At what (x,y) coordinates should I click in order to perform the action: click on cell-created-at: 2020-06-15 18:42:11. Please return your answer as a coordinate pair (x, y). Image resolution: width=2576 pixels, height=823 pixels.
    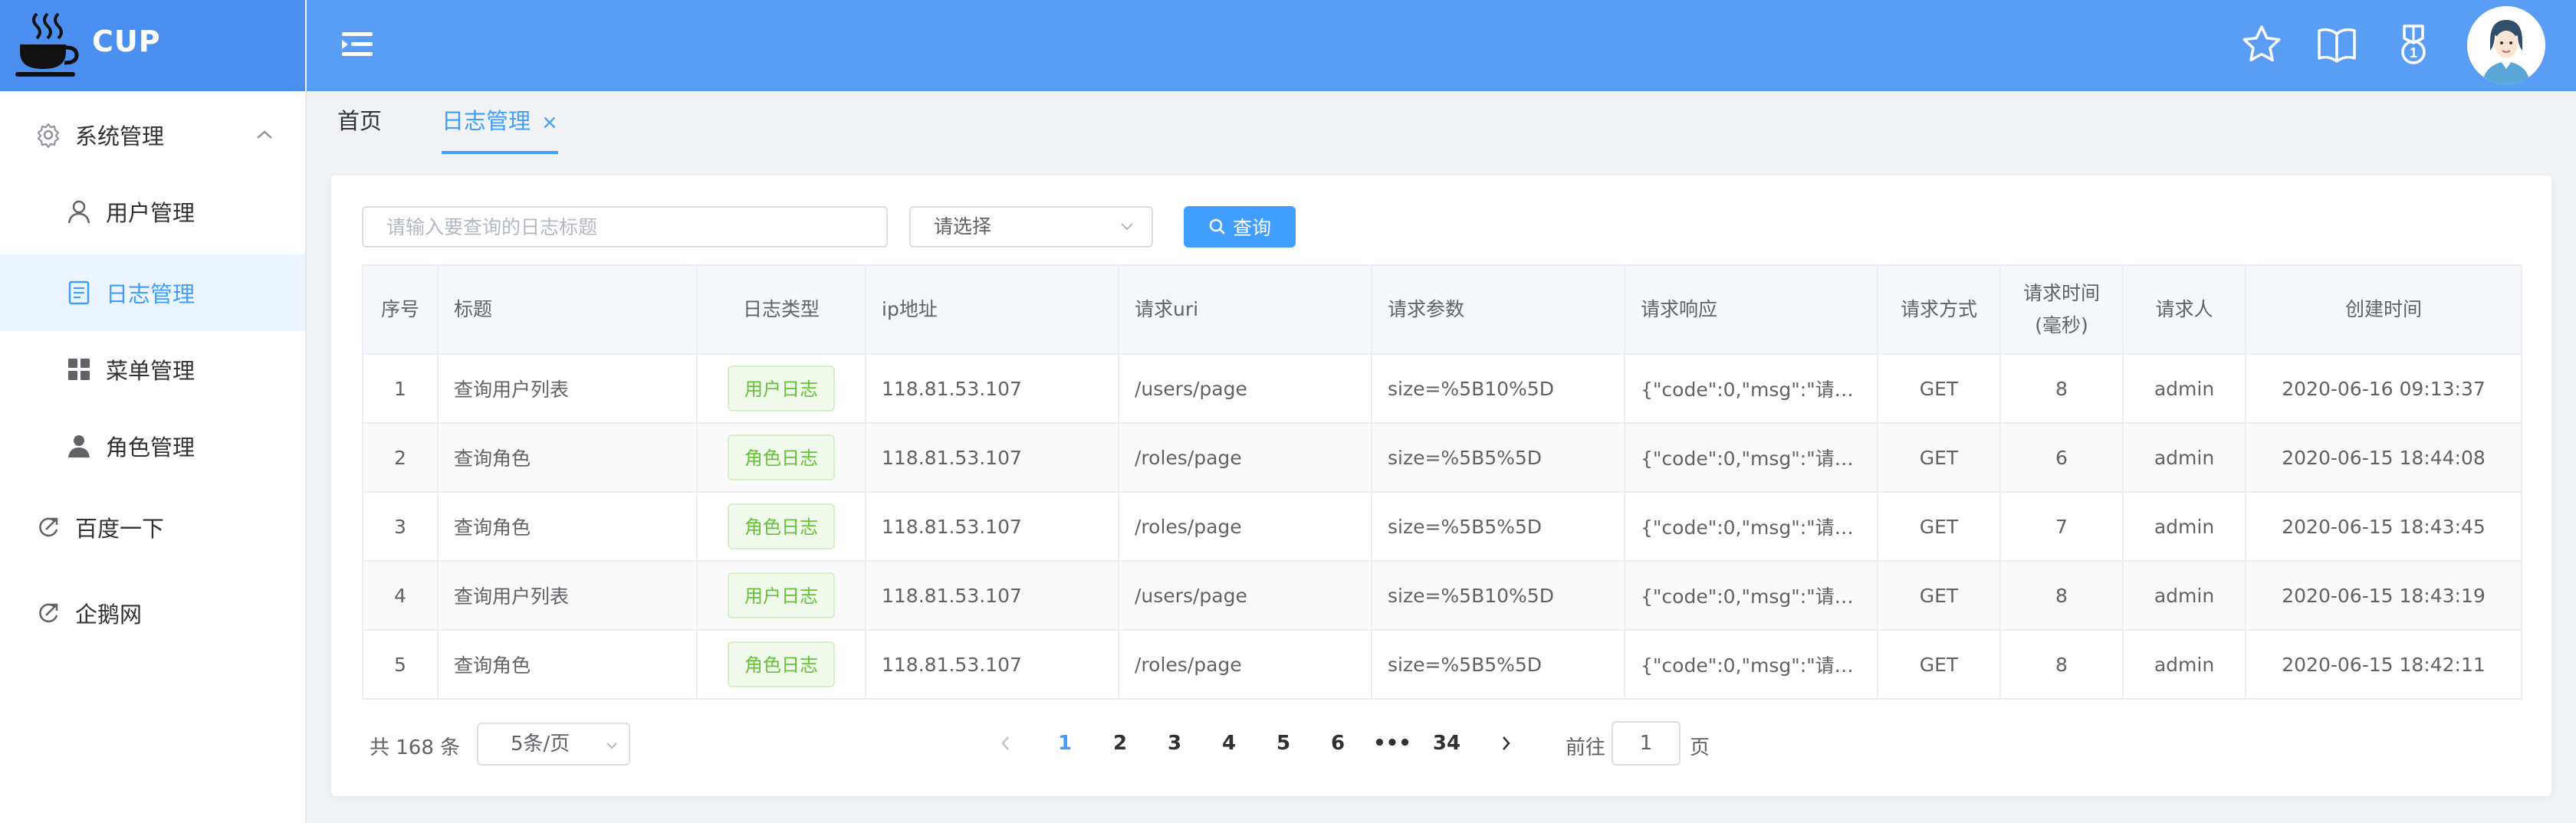
    Looking at the image, I should click on (2384, 664).